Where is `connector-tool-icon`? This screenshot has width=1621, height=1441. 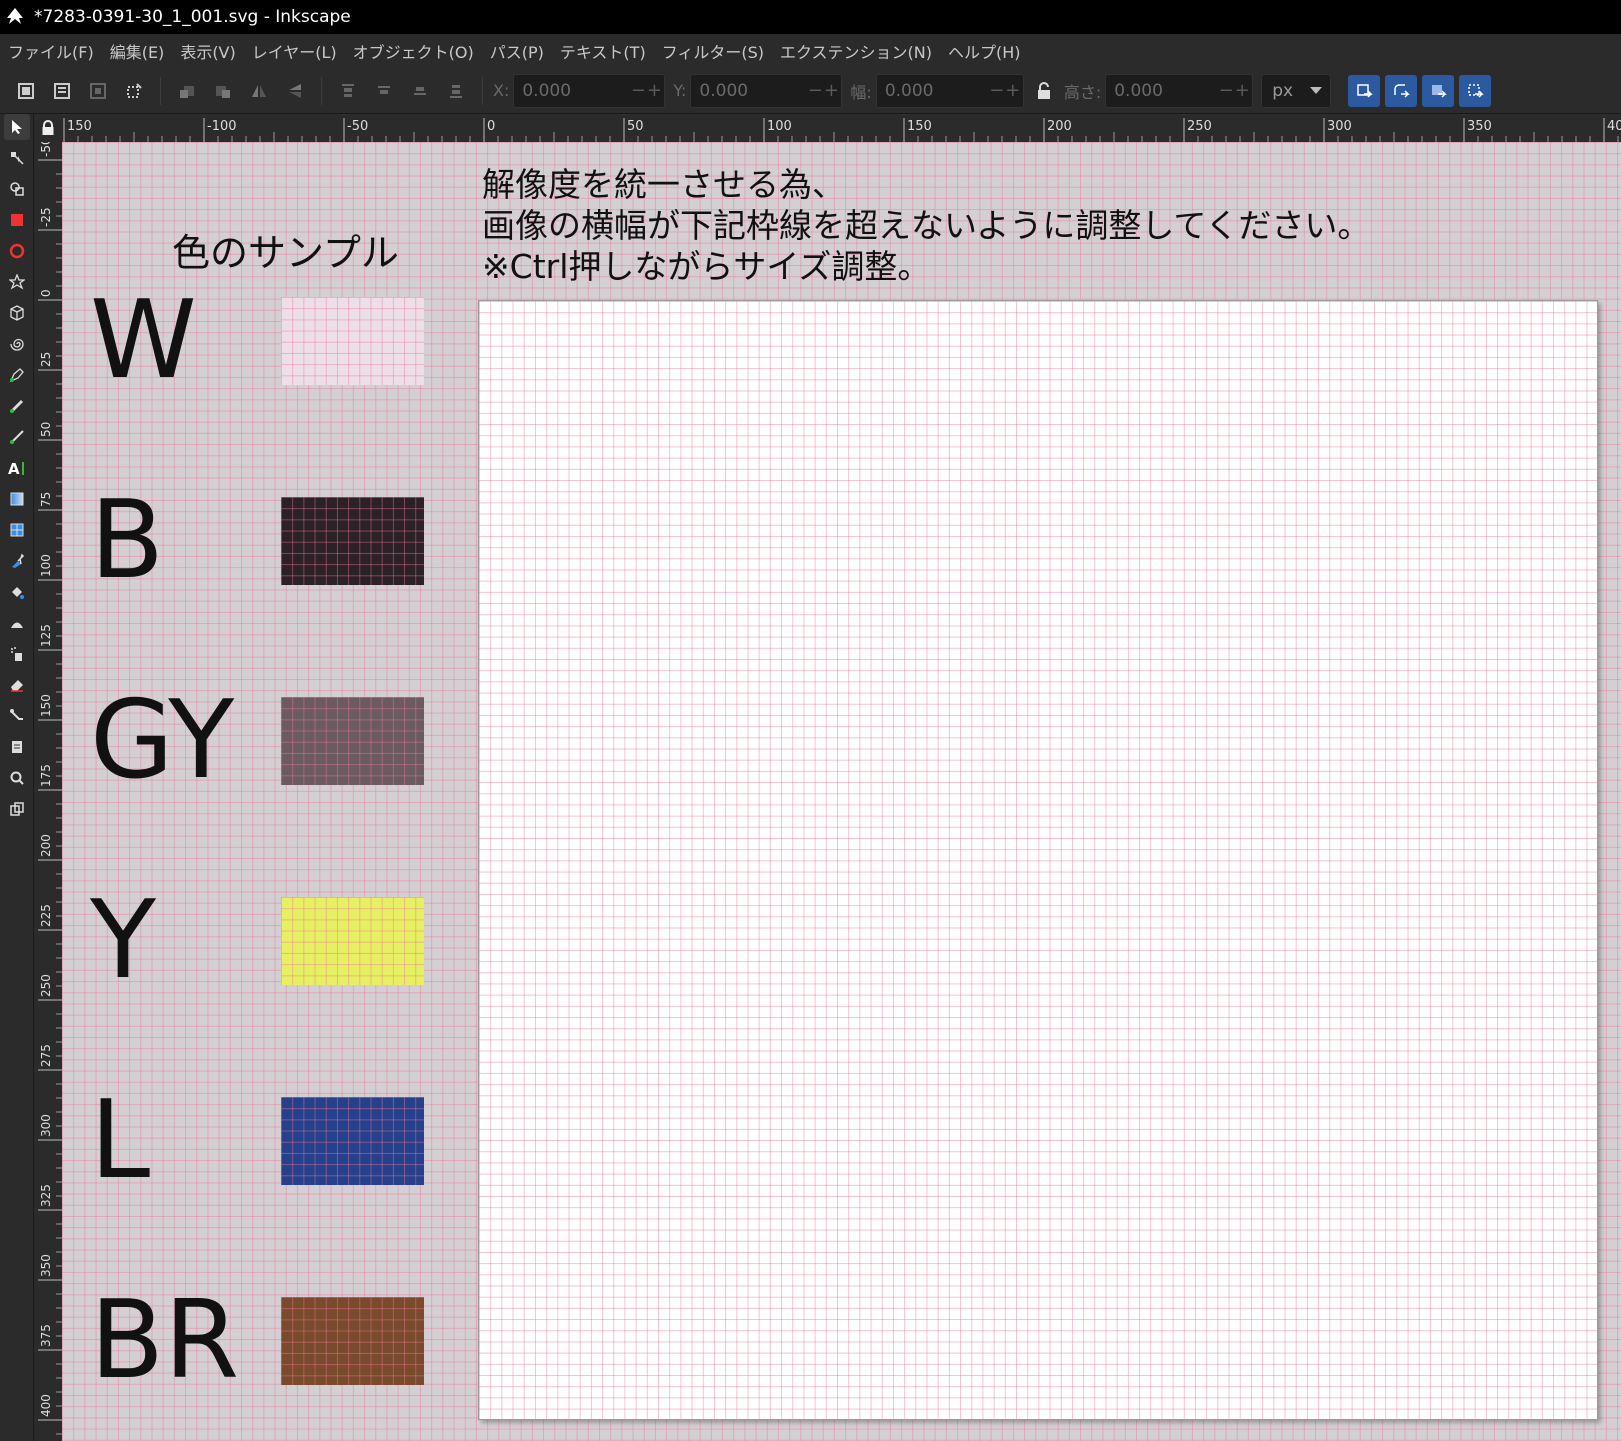
connector-tool-icon is located at coordinates (17, 716).